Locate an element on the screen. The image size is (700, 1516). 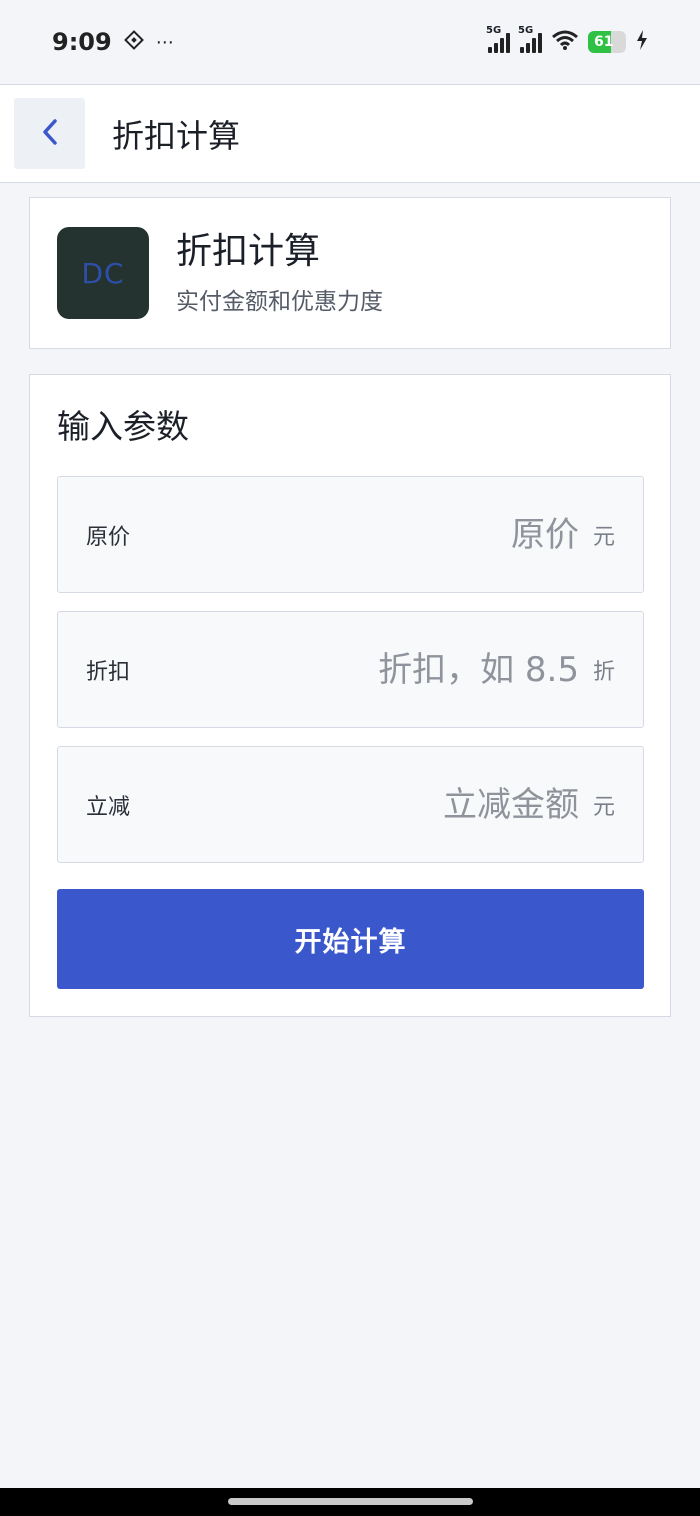
system-nav-bar is located at coordinates (350, 1502).